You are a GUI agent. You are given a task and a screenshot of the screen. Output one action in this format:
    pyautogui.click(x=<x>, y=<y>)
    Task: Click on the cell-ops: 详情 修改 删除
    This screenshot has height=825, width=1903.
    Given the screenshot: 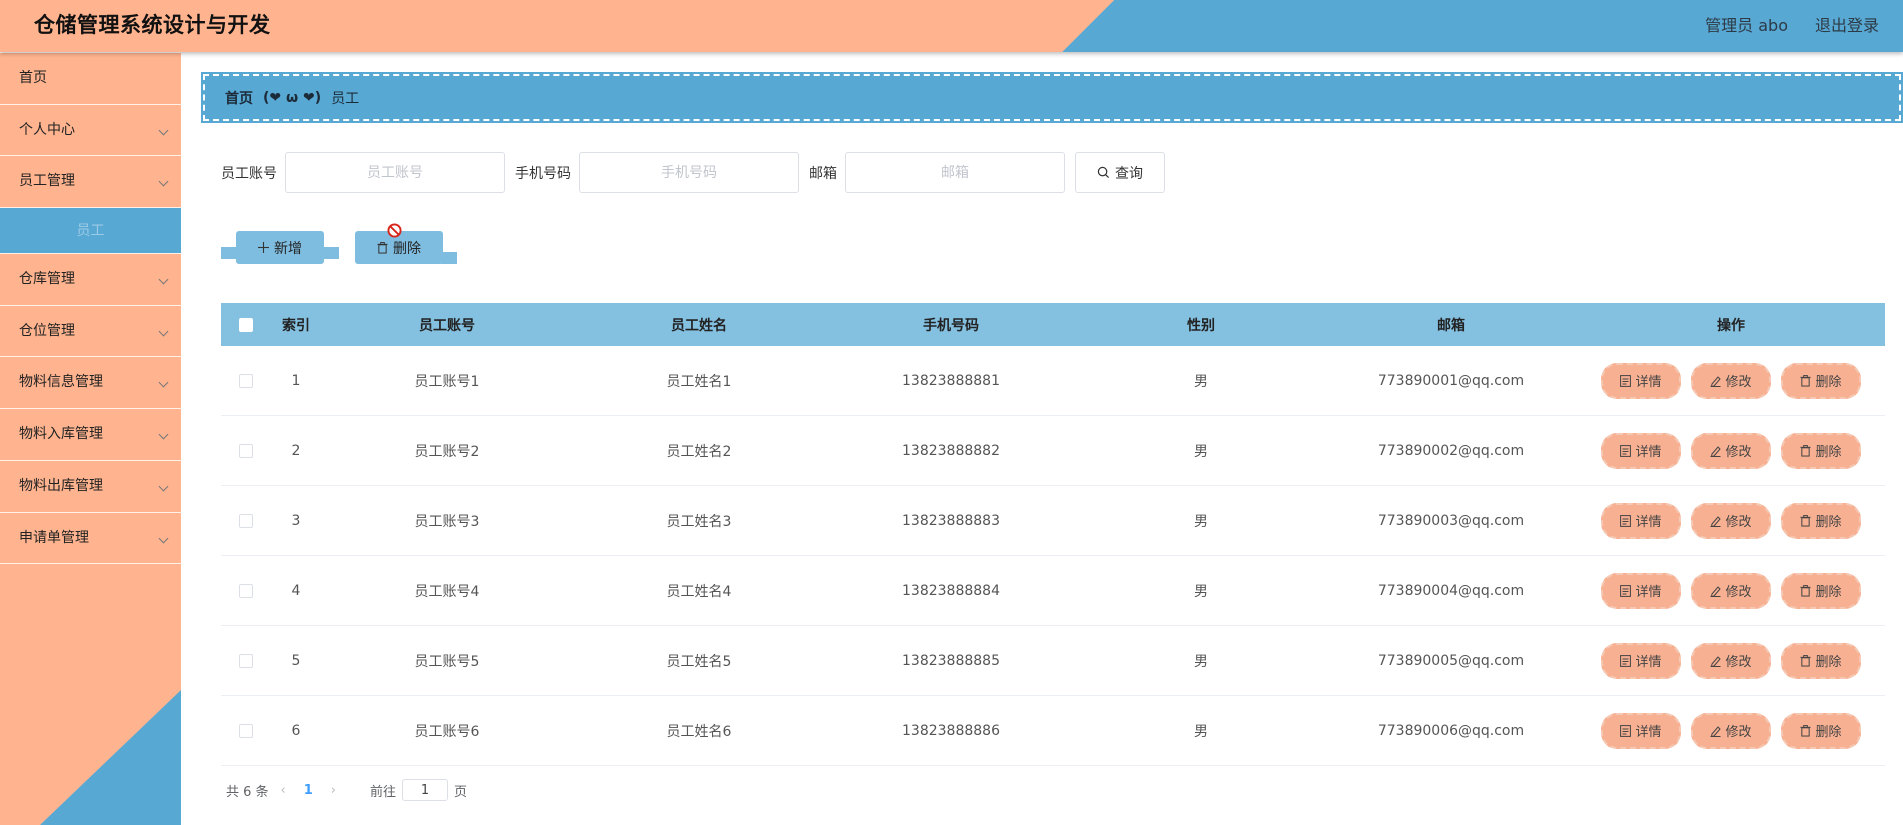 What is the action you would take?
    pyautogui.click(x=1731, y=660)
    